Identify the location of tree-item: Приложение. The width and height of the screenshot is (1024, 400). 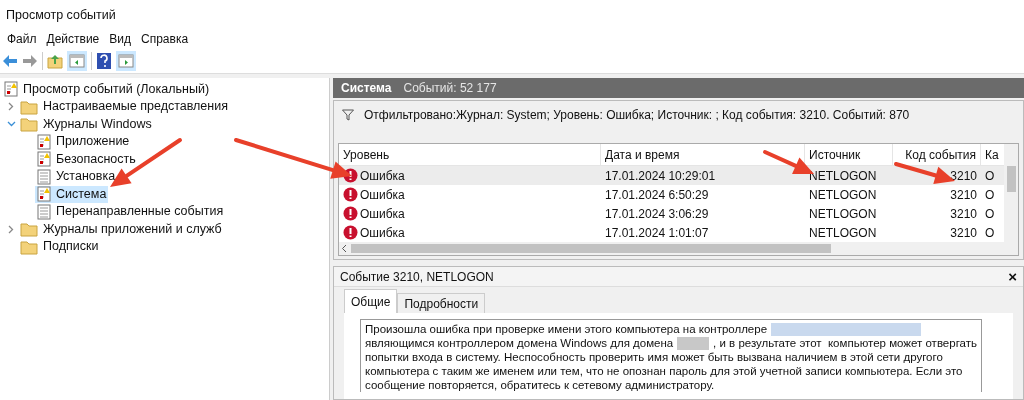
(83, 142).